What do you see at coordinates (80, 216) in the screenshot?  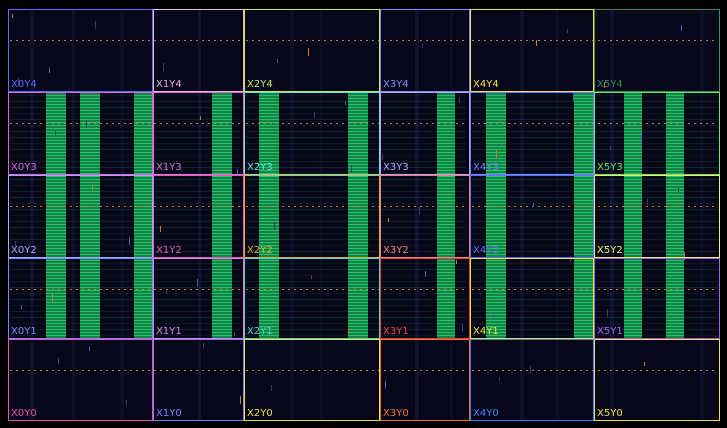 I see `clock-region-x0y2: X0Y2` at bounding box center [80, 216].